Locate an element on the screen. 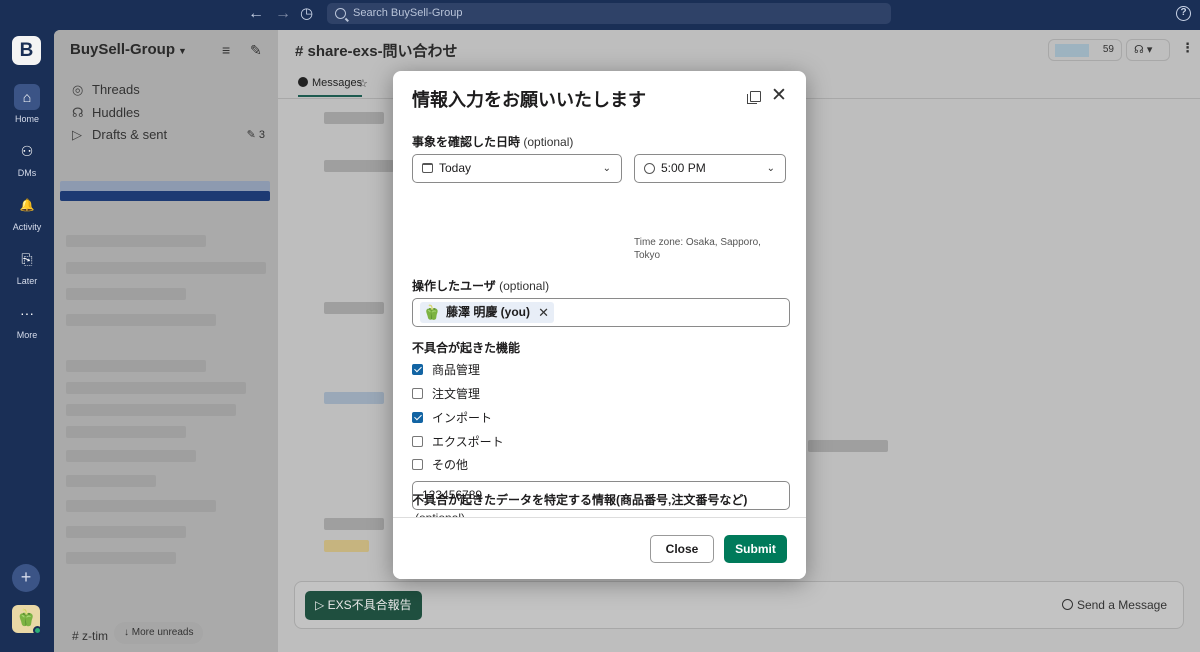  workspace-name-text: BuySell-Group is located at coordinates (123, 49).